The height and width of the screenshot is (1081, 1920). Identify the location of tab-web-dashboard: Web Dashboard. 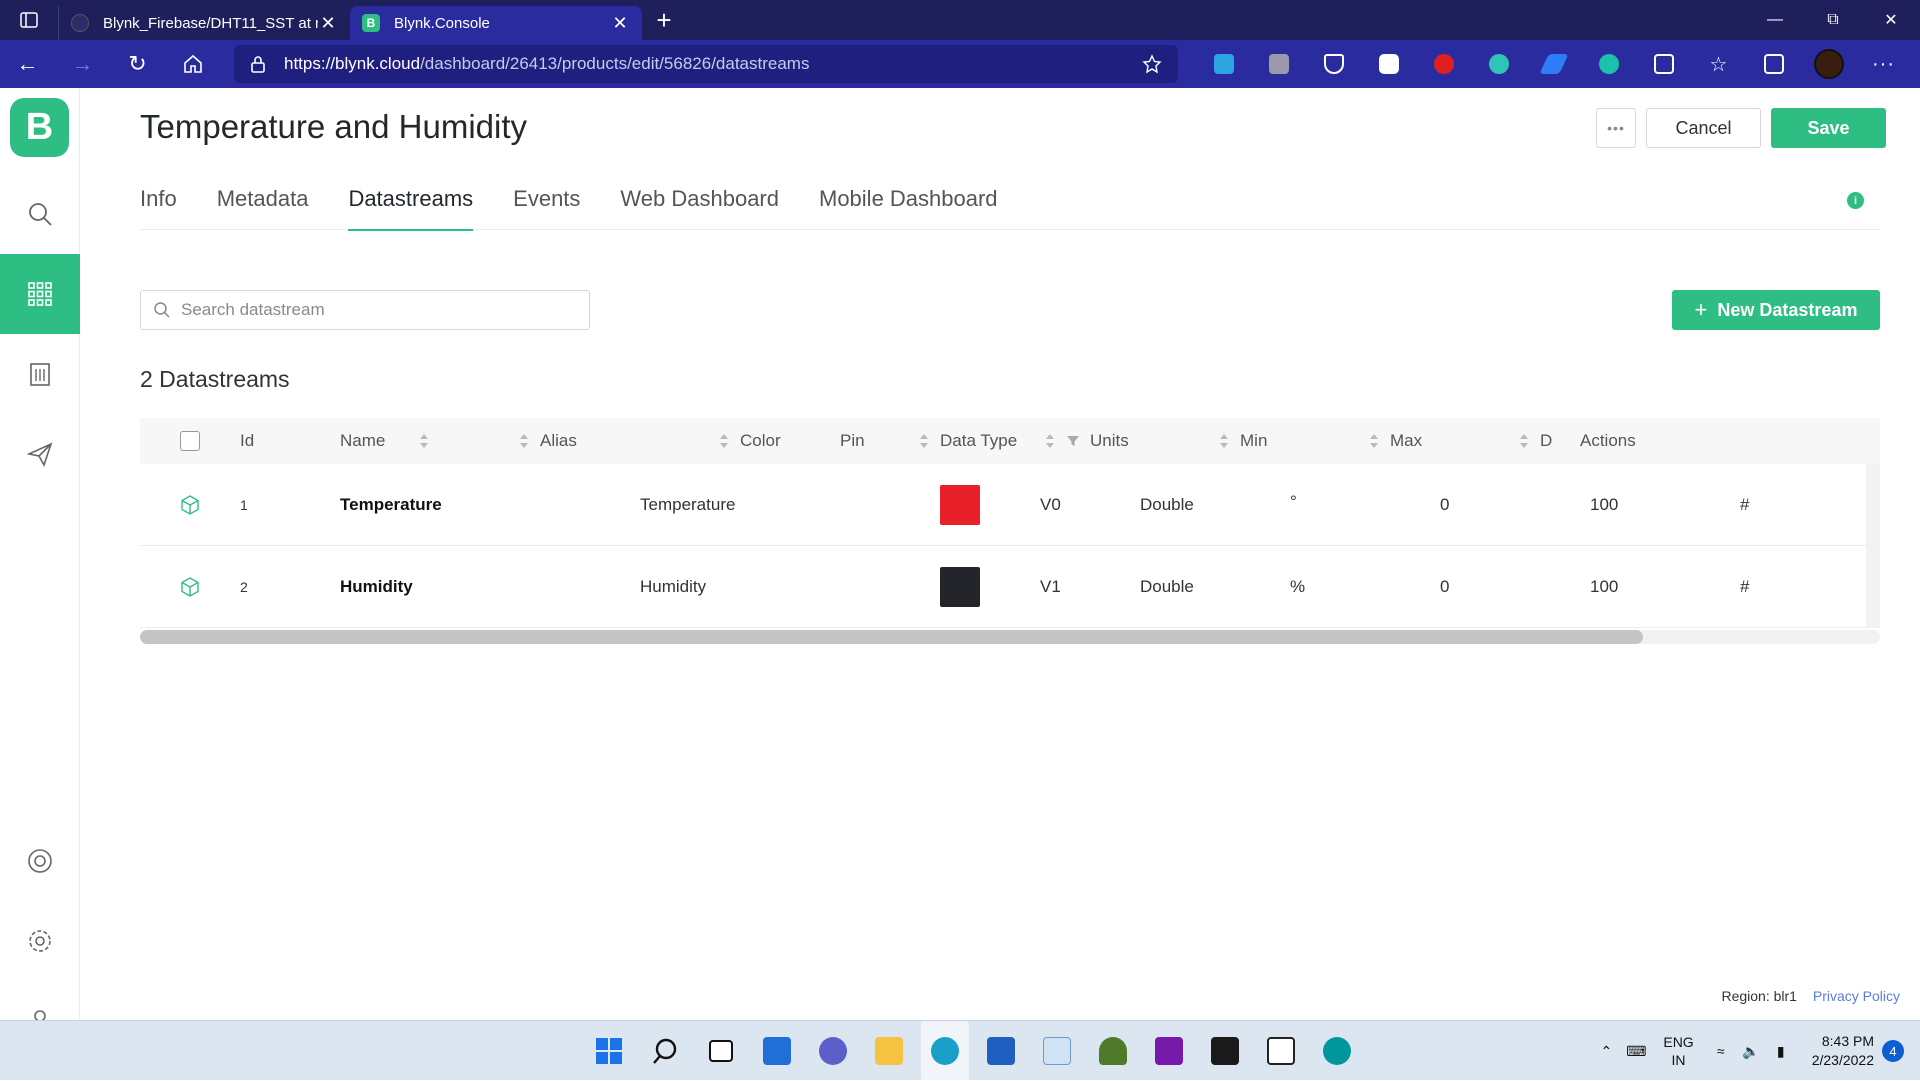
(699, 208).